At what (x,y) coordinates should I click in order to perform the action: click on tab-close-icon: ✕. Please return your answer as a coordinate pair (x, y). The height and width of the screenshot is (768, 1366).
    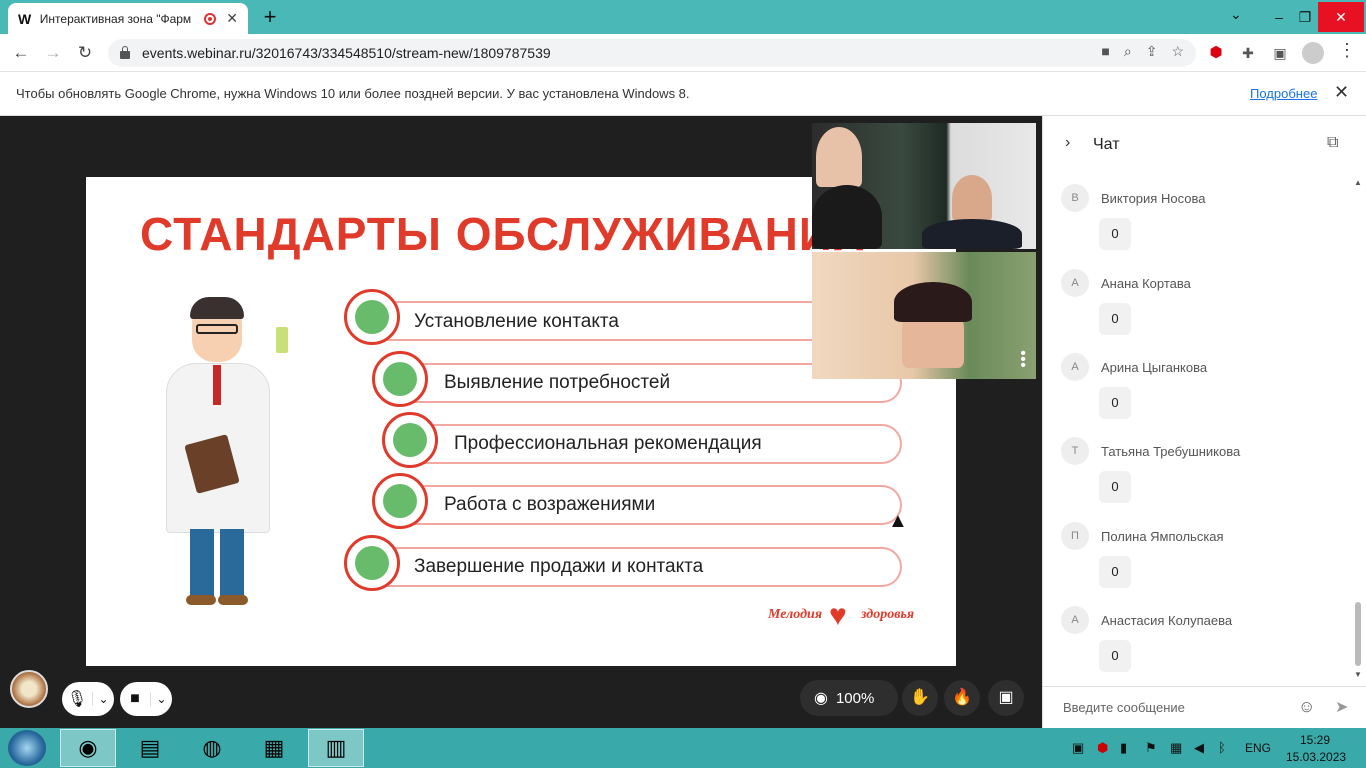
    Looking at the image, I should click on (232, 18).